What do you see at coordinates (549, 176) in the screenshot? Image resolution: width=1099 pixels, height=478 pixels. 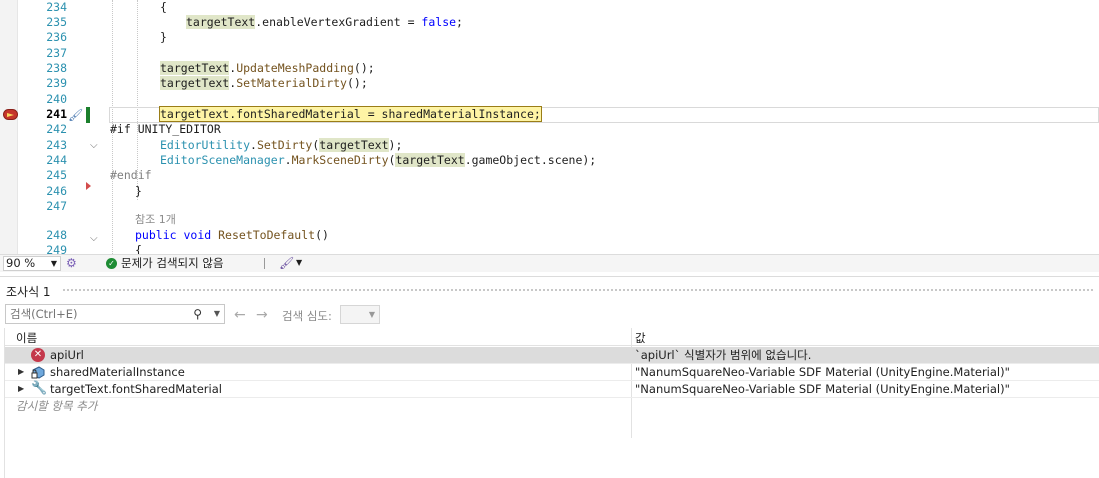 I see `code-line: 245 #endif` at bounding box center [549, 176].